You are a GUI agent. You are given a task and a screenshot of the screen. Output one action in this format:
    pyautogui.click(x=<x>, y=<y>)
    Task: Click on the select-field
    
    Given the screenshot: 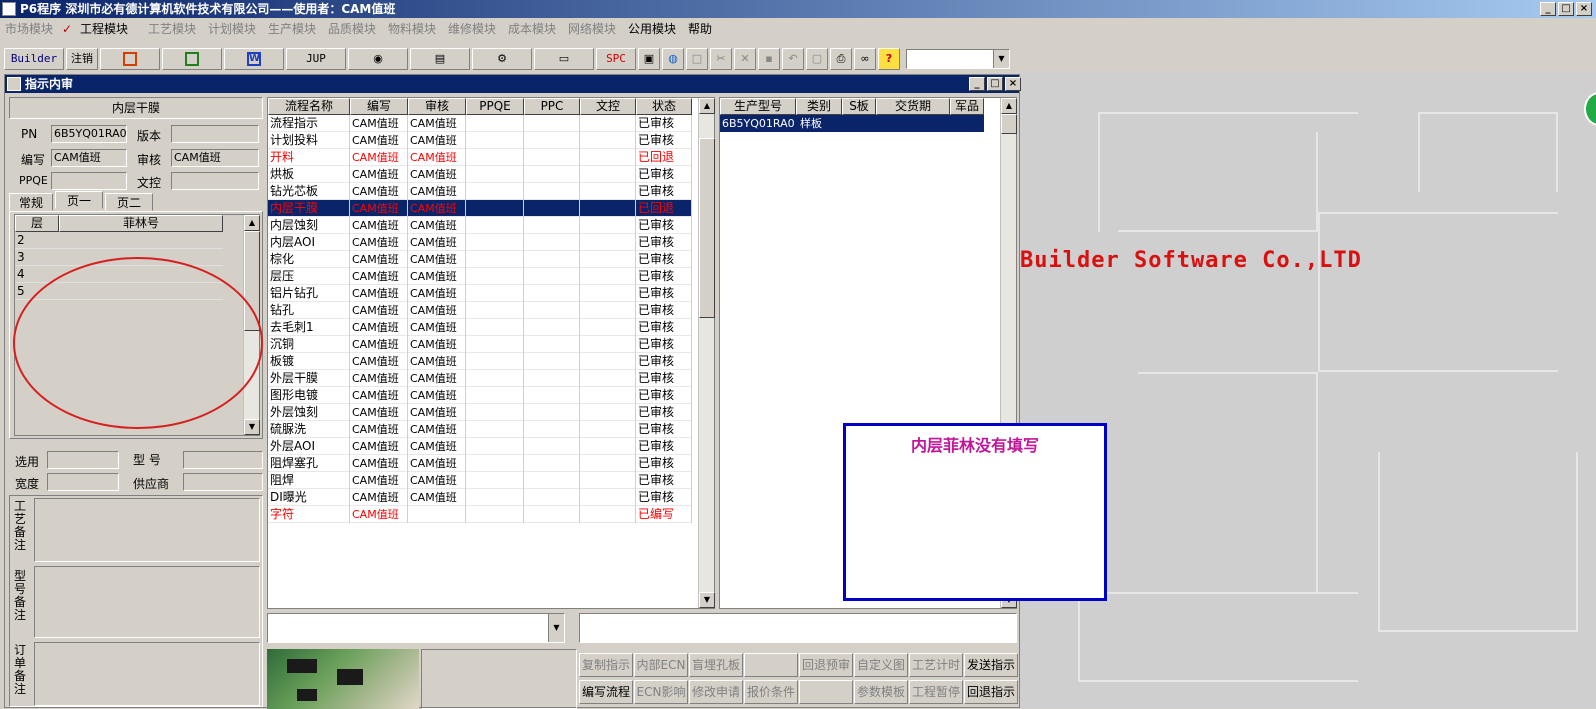 What is the action you would take?
    pyautogui.click(x=83, y=460)
    